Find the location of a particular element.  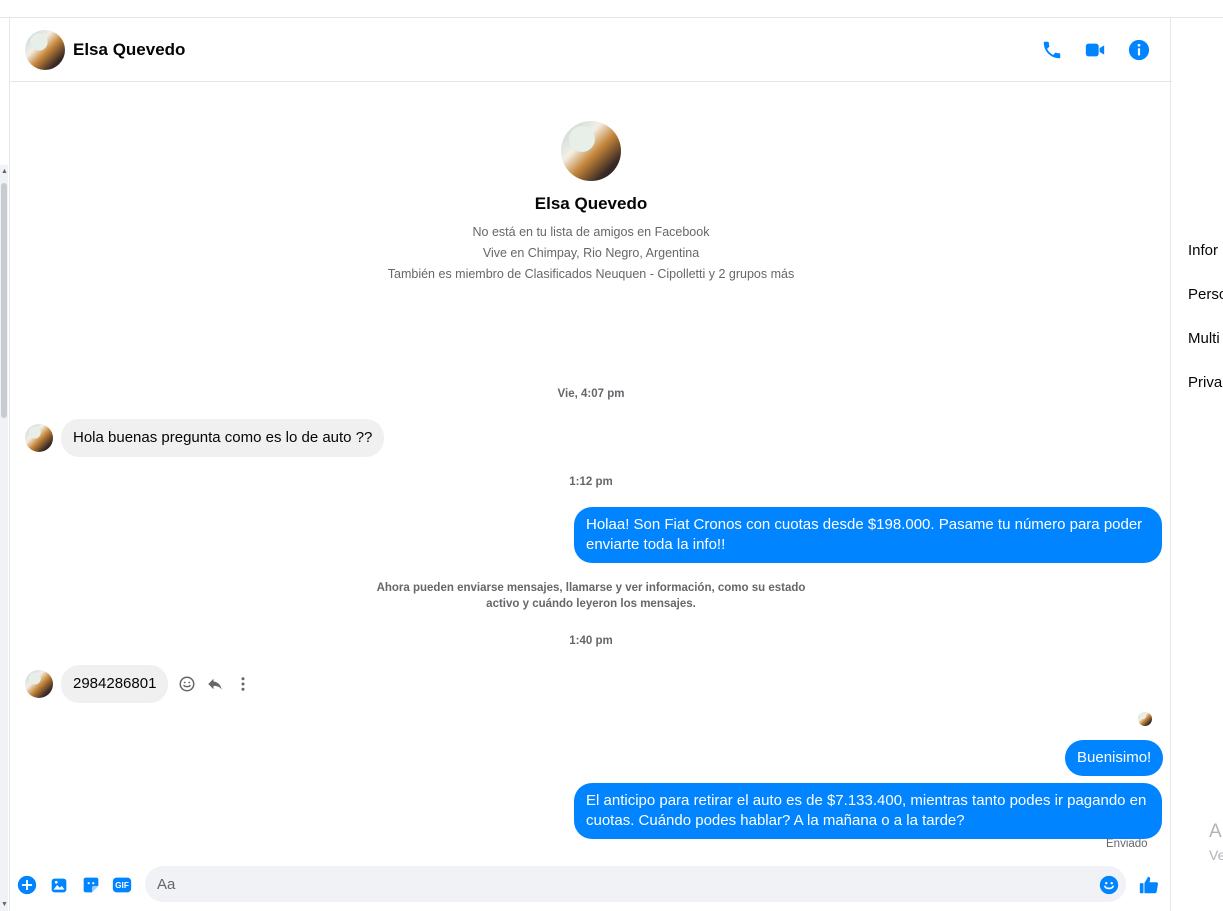

video-call-icon is located at coordinates (1095, 50).